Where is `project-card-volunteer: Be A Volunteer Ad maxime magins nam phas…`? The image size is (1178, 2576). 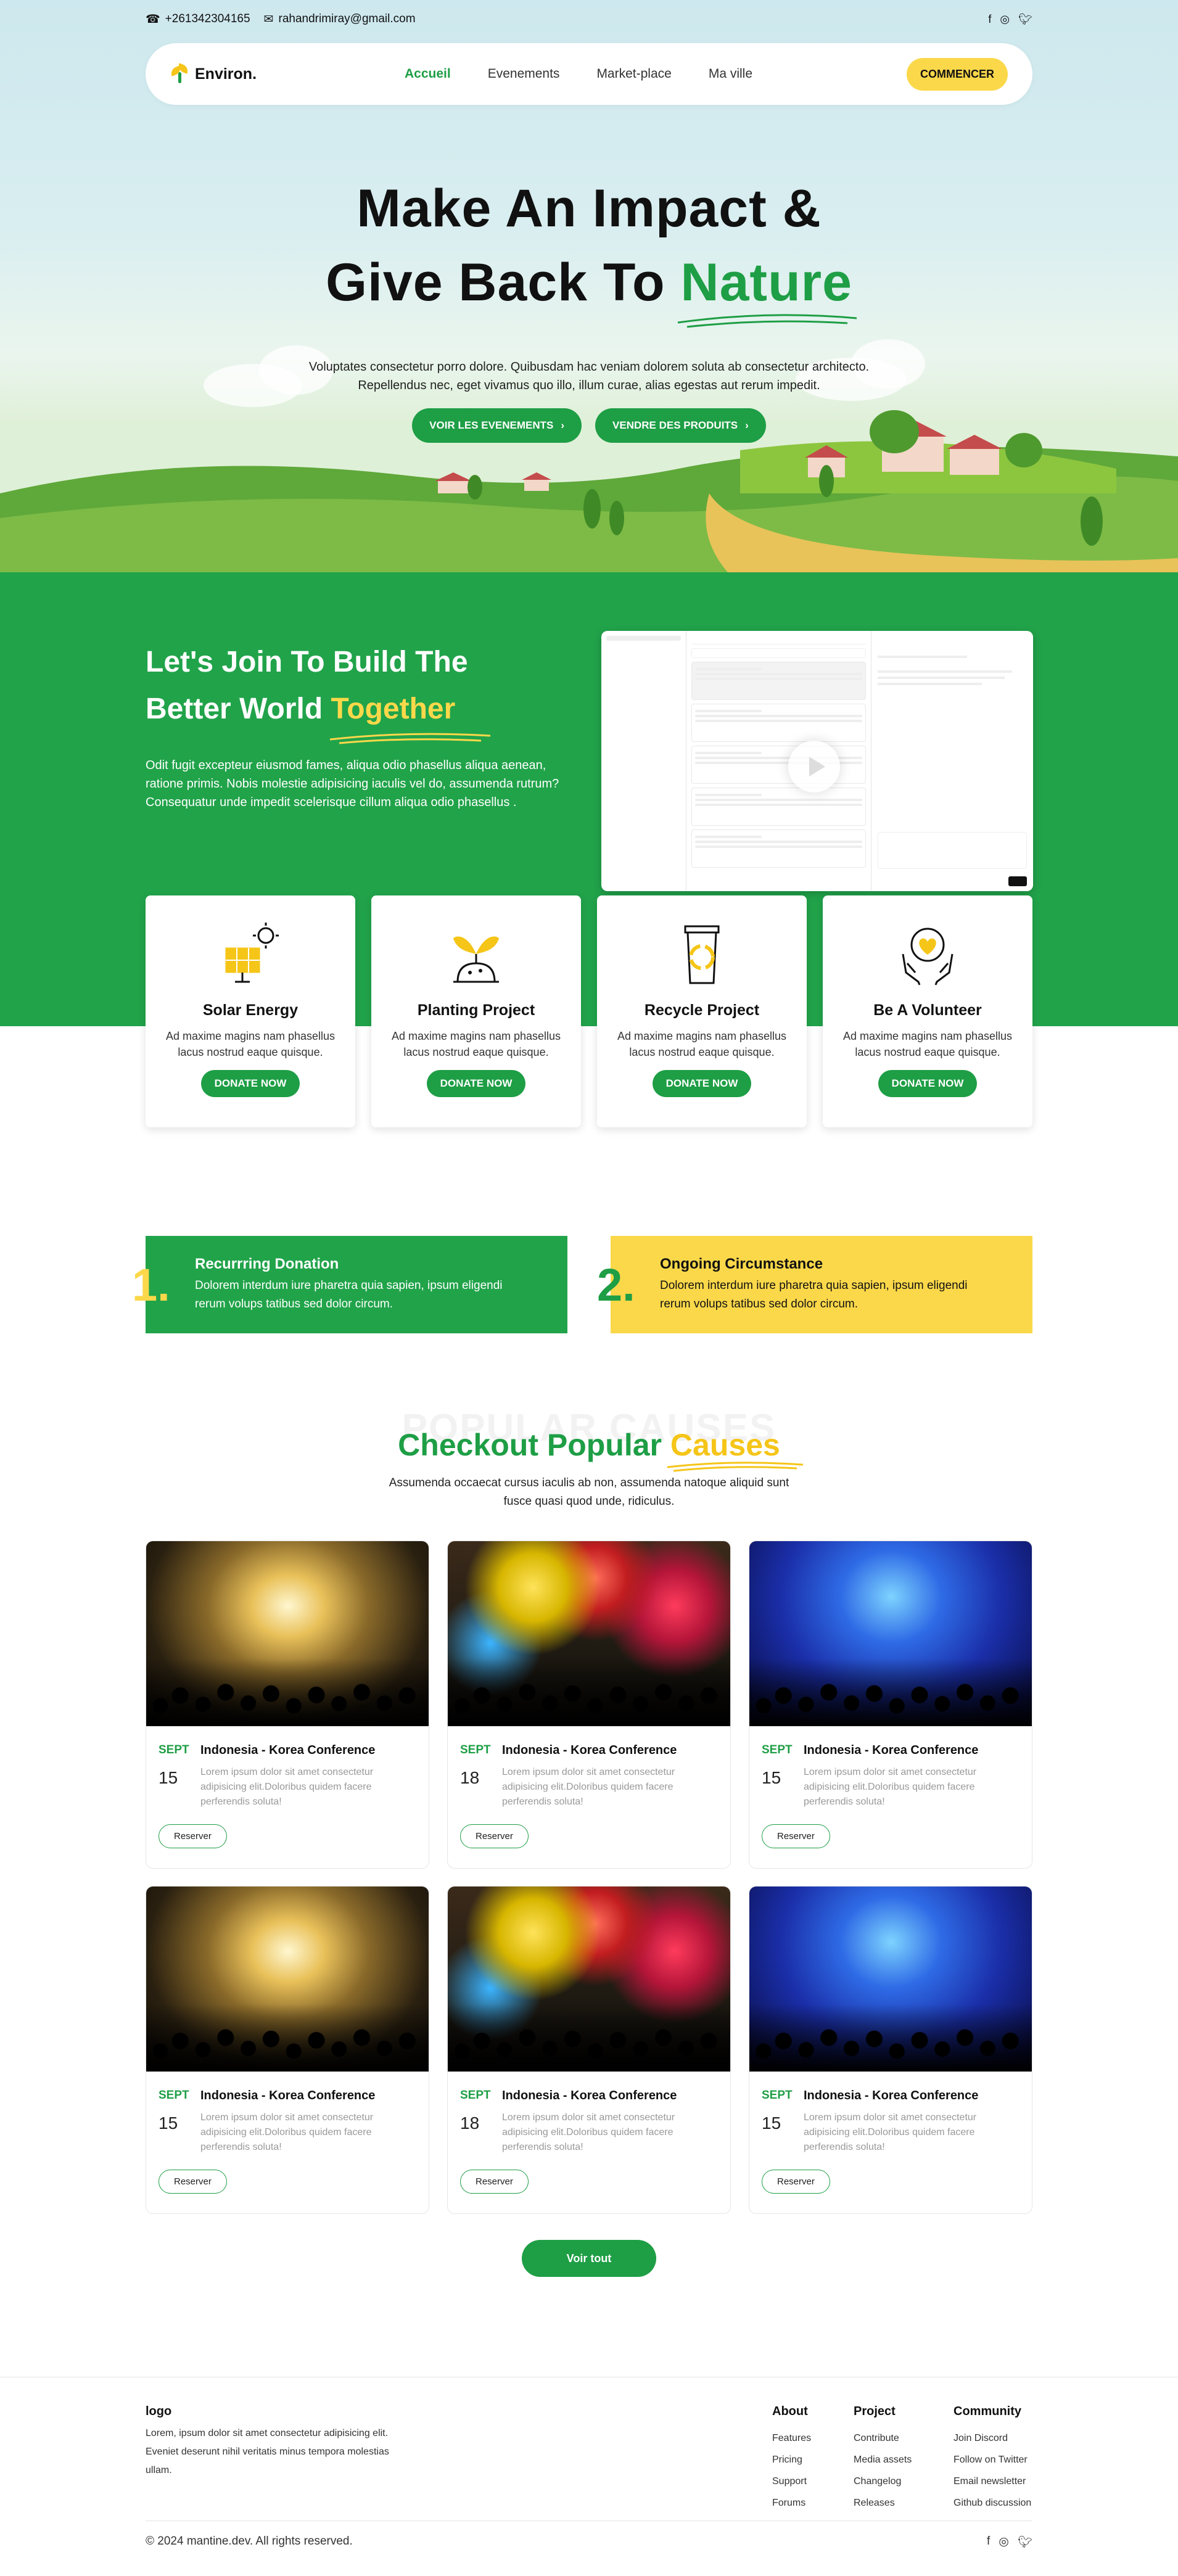 project-card-volunteer: Be A Volunteer Ad maxime magins nam phas… is located at coordinates (928, 1011).